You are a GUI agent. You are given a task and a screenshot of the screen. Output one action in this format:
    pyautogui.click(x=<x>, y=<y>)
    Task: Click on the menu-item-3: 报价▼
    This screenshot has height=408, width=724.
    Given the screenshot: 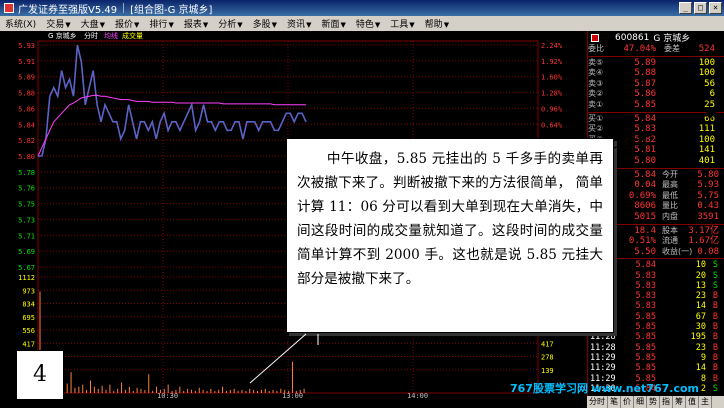 What is the action you would take?
    pyautogui.click(x=127, y=23)
    